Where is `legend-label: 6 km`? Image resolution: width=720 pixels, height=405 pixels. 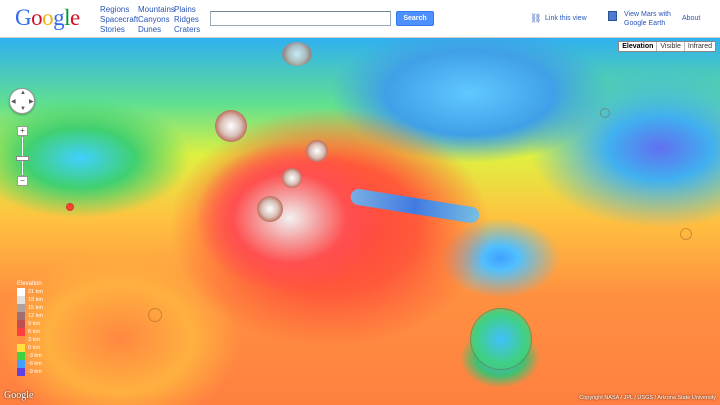
legend-label: 6 km is located at coordinates (34, 332).